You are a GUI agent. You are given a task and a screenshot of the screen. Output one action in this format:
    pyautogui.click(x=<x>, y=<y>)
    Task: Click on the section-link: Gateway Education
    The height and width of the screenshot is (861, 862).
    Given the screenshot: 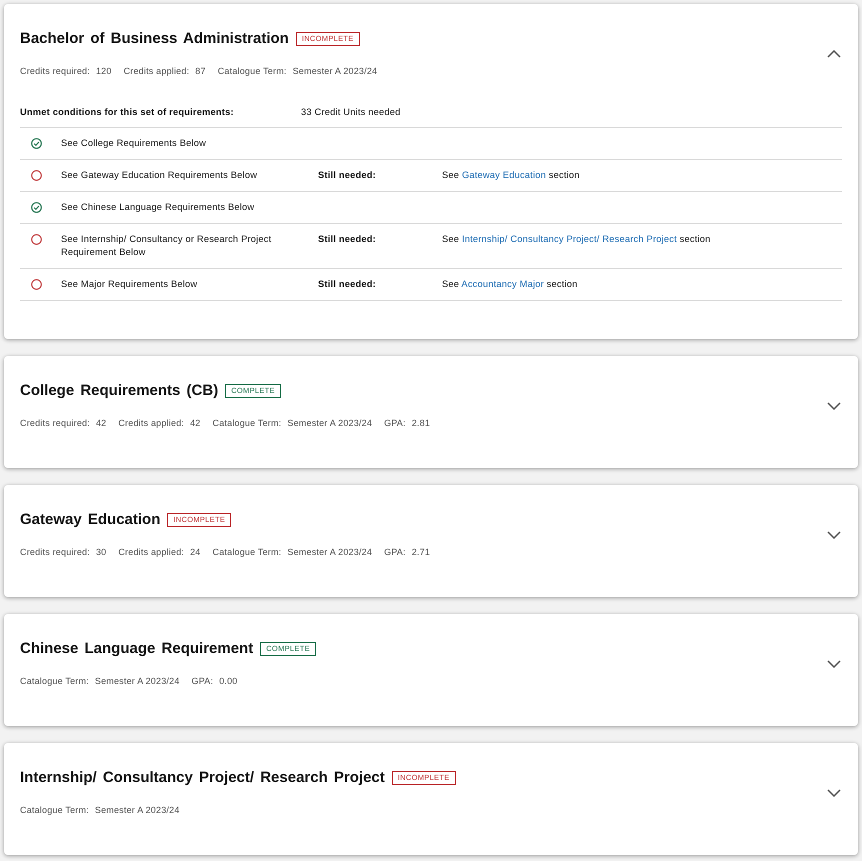 What is the action you would take?
    pyautogui.click(x=504, y=175)
    